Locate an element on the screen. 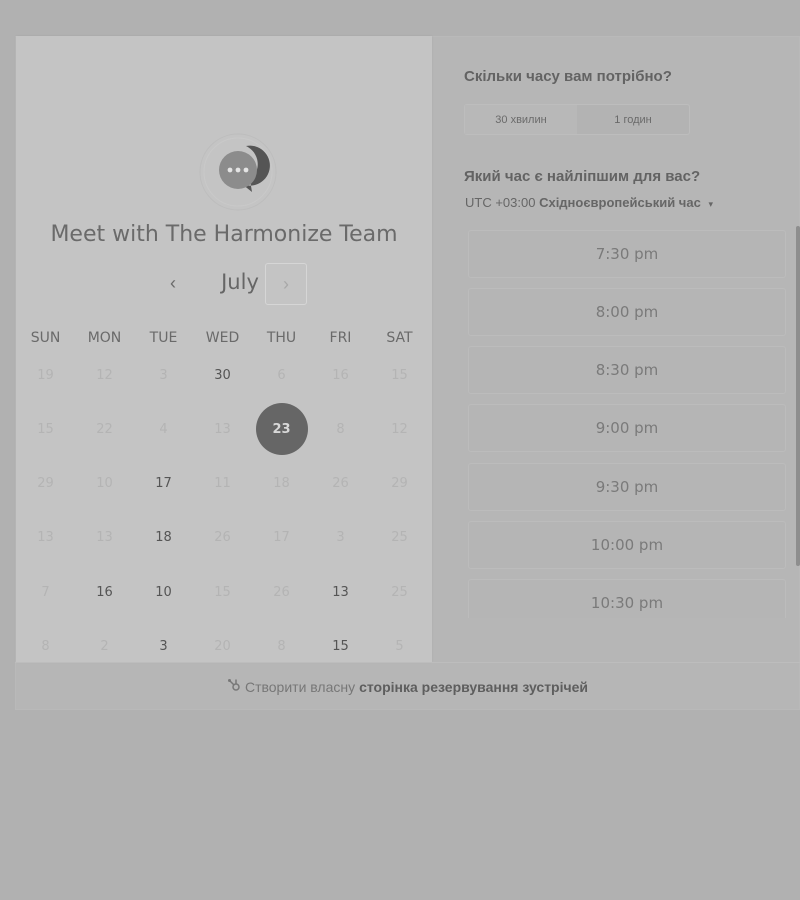 This screenshot has height=900, width=800. calendar-day-number: 5 is located at coordinates (399, 646).